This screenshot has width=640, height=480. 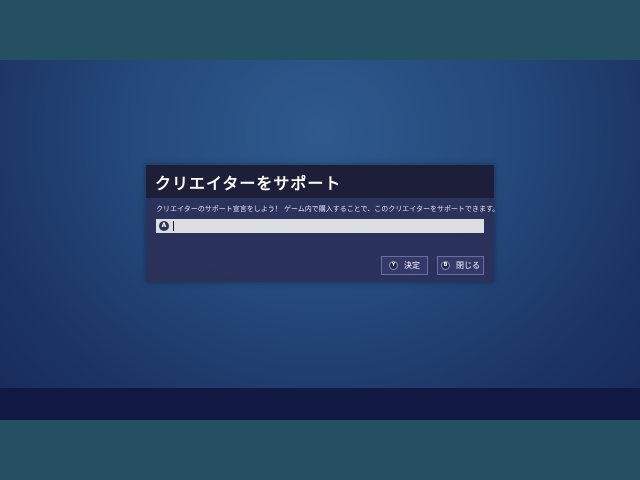 What do you see at coordinates (320, 30) in the screenshot?
I see `letterbox-top` at bounding box center [320, 30].